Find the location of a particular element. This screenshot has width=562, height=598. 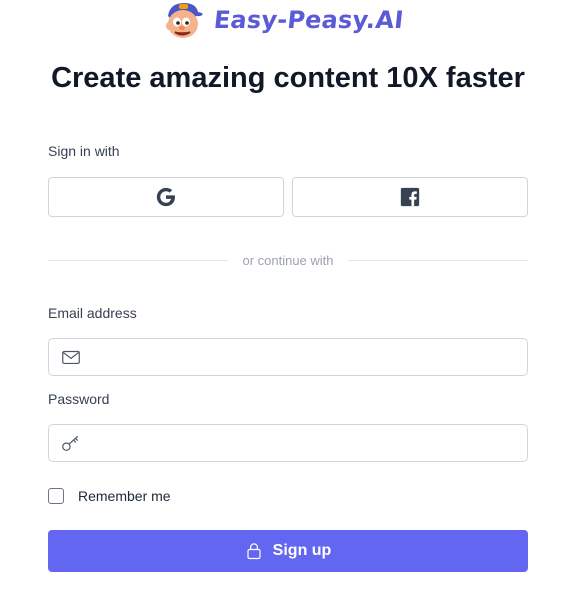

email-field-wrapper is located at coordinates (288, 357).